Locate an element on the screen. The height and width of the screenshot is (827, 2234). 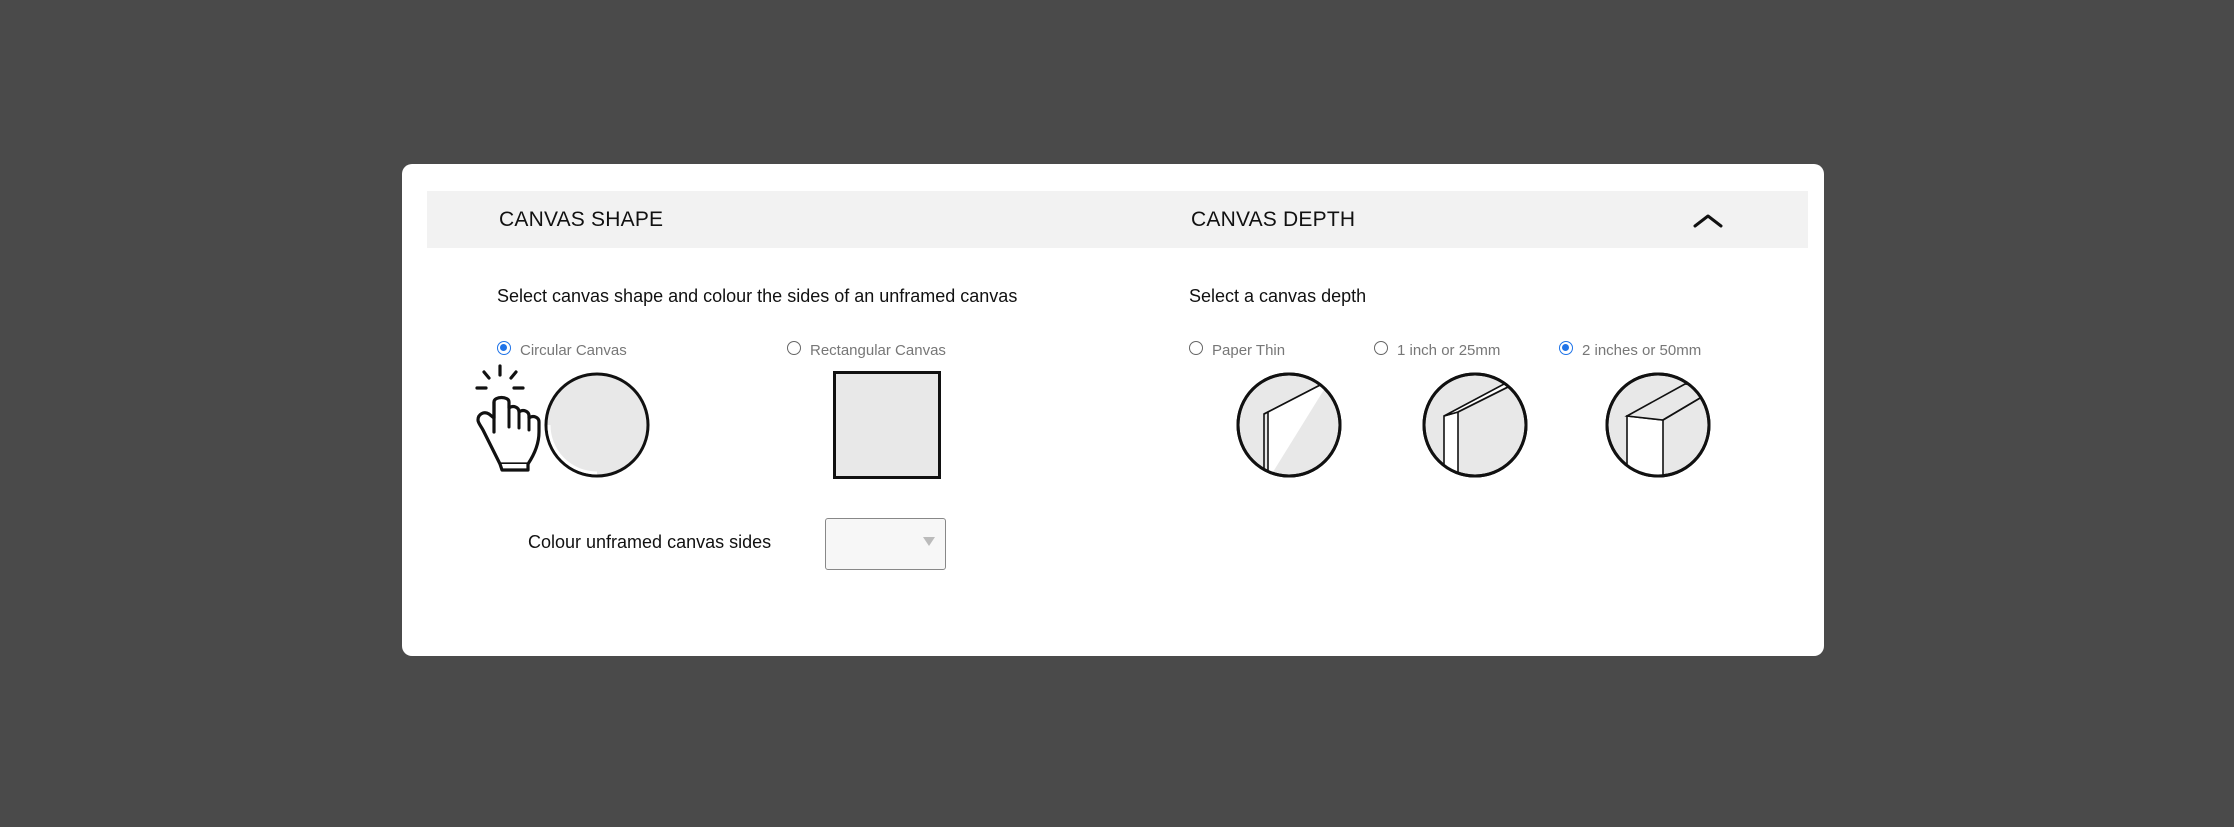
circular-canvas-illustration is located at coordinates (597, 425).